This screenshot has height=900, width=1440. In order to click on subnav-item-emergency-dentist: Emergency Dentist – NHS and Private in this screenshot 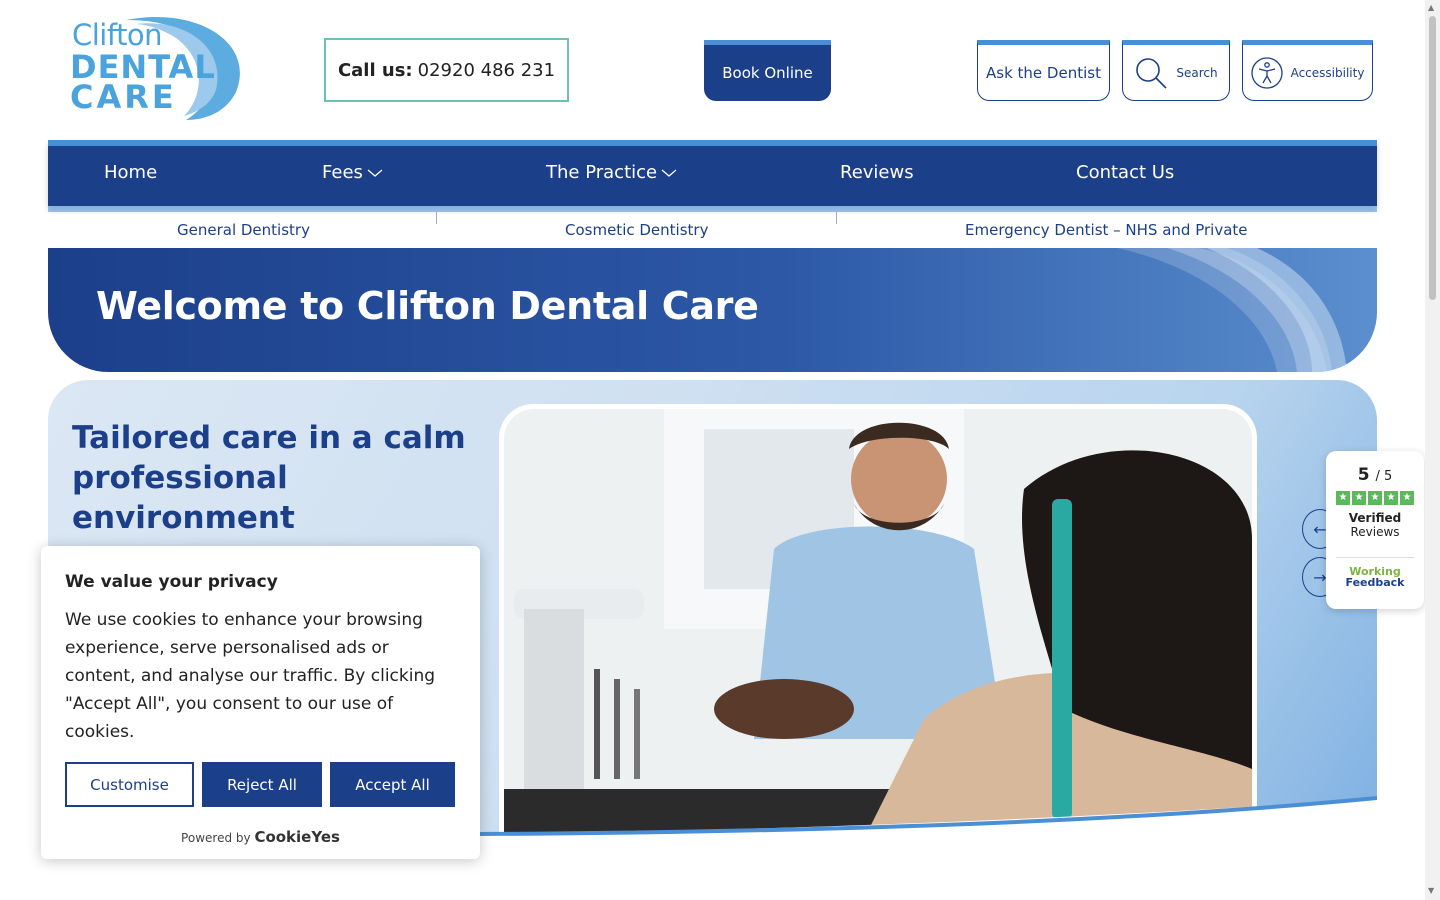, I will do `click(1106, 230)`.